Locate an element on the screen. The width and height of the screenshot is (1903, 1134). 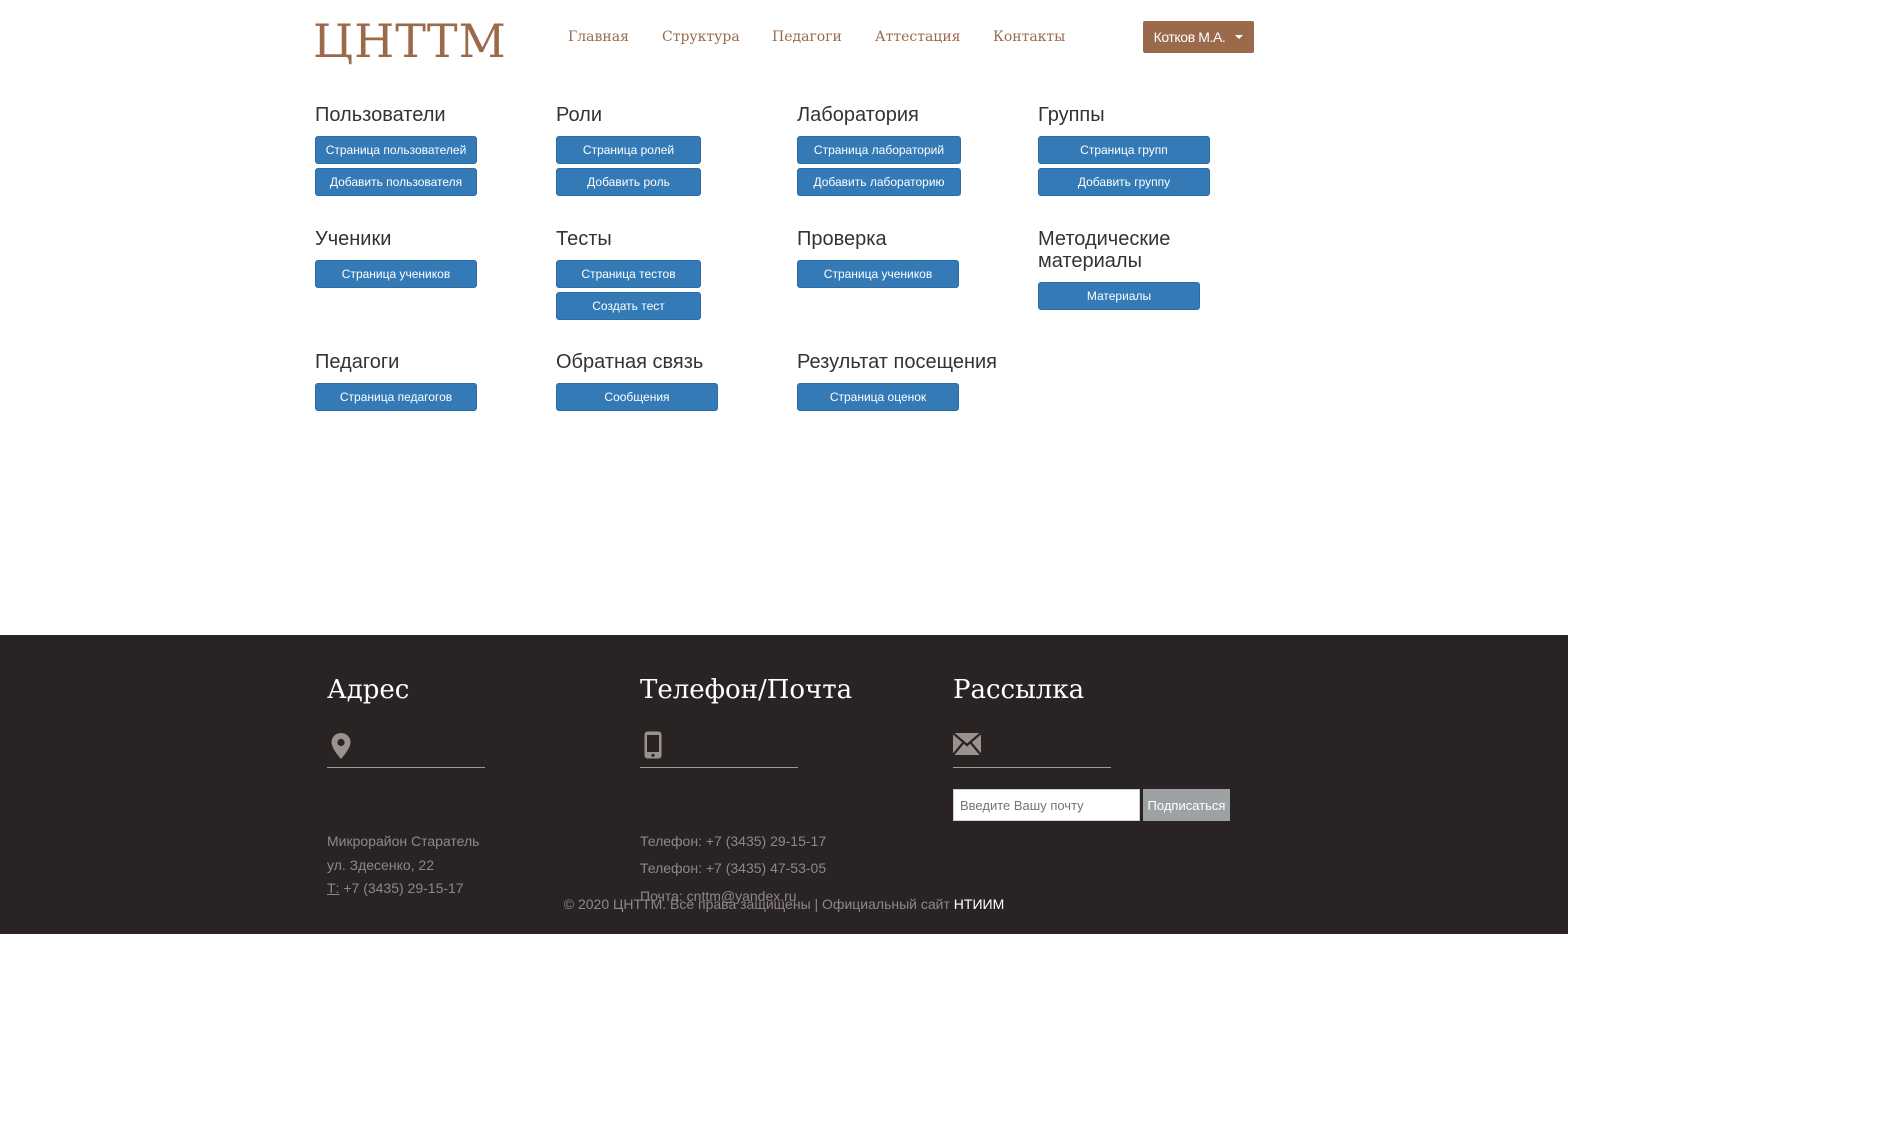
labs-page-button: Страница лабораторий is located at coordinates (879, 150).